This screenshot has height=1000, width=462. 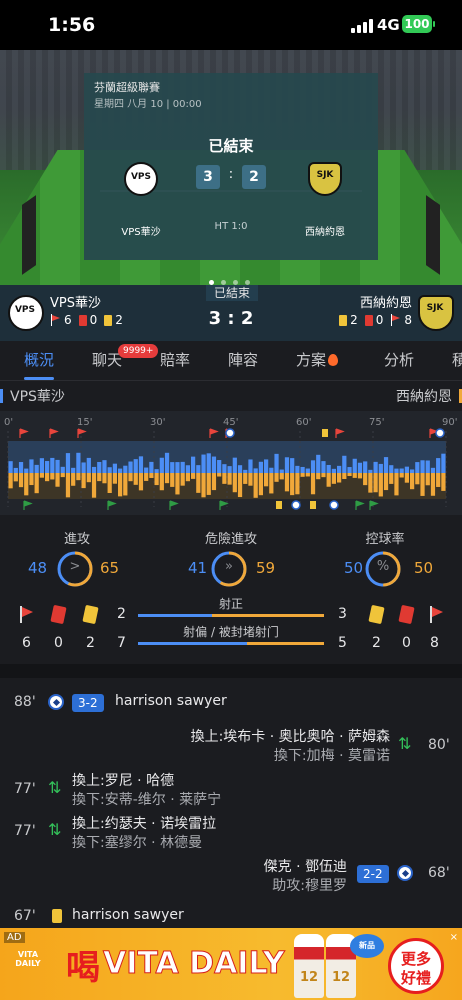 What do you see at coordinates (243, 359) in the screenshot?
I see `tab-lineup: 陣容` at bounding box center [243, 359].